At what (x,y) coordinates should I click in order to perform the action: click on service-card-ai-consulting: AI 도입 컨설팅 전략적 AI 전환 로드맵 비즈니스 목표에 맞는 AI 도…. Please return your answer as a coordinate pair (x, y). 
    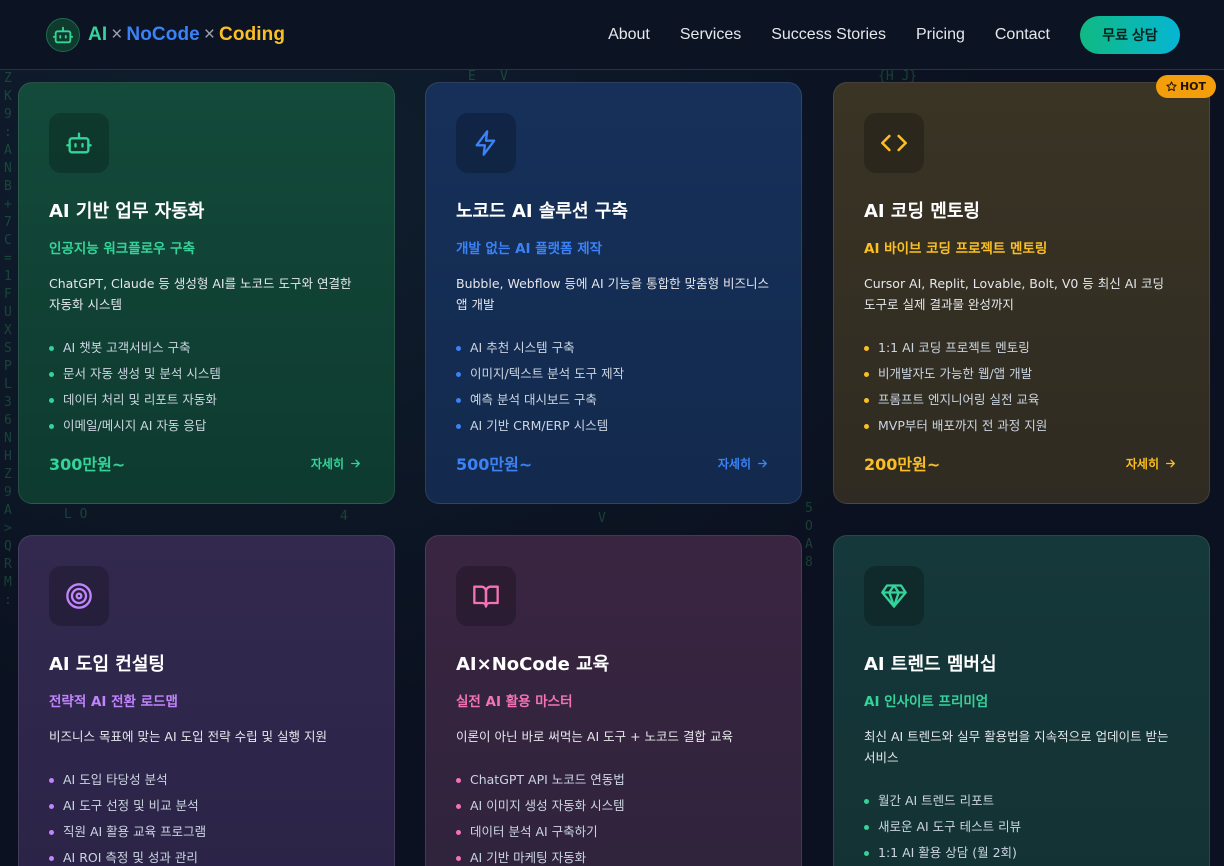
    Looking at the image, I should click on (206, 700).